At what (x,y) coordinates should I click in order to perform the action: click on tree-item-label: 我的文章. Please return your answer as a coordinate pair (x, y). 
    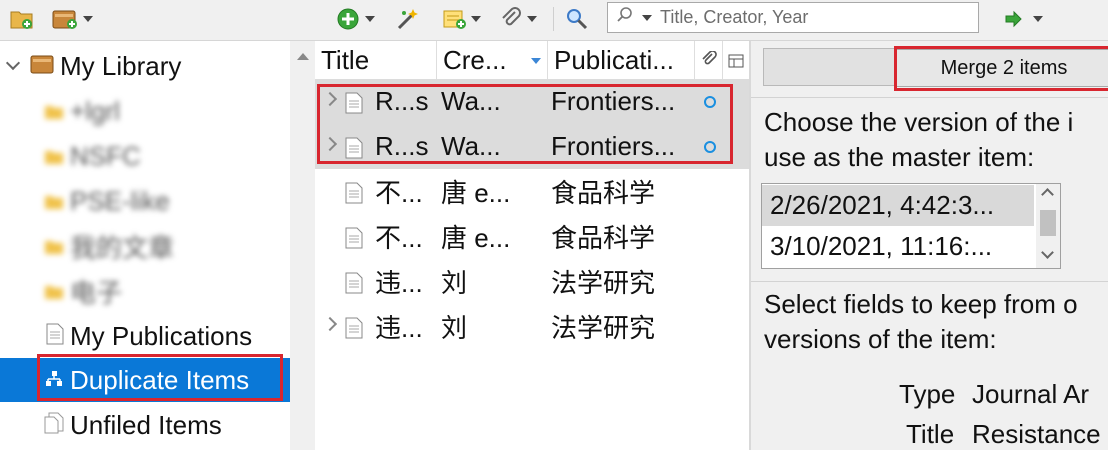
    Looking at the image, I should click on (122, 247).